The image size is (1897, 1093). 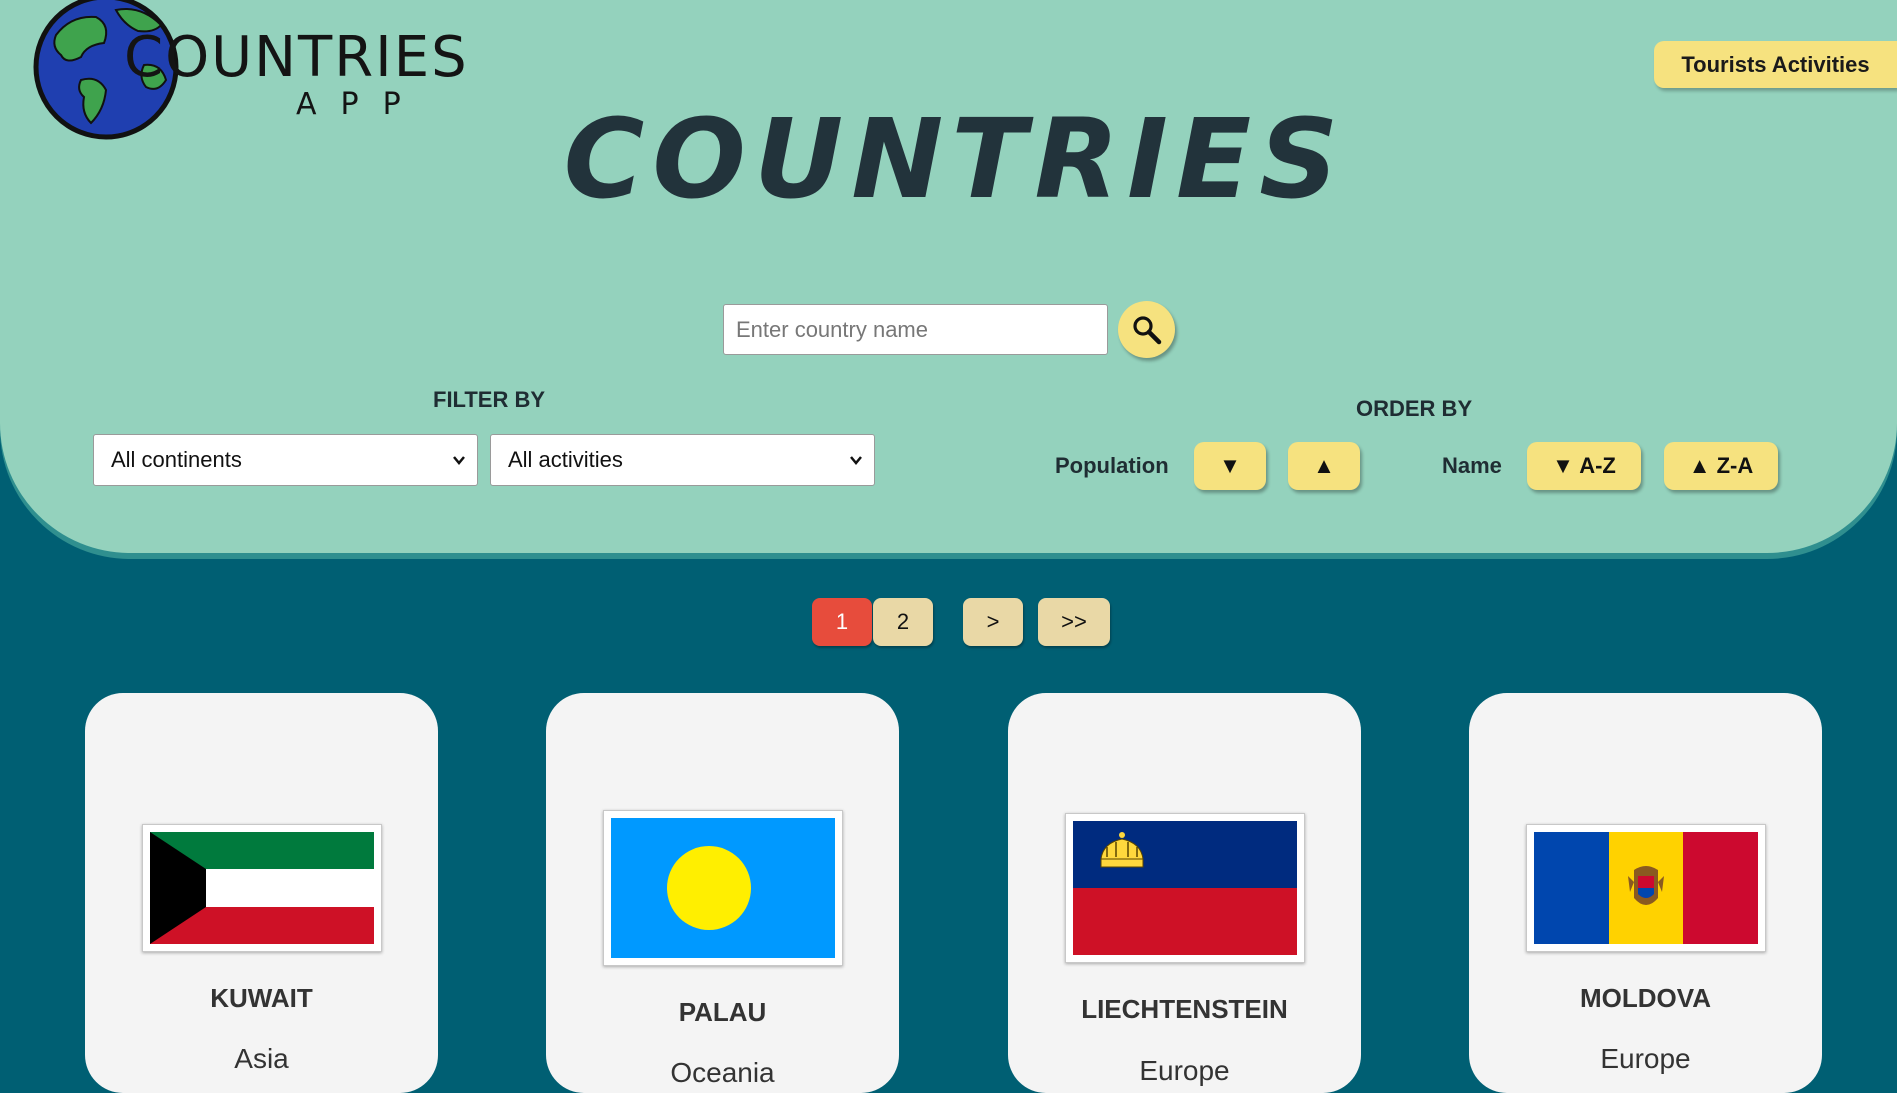 I want to click on liechtenstein-flag, so click(x=1185, y=888).